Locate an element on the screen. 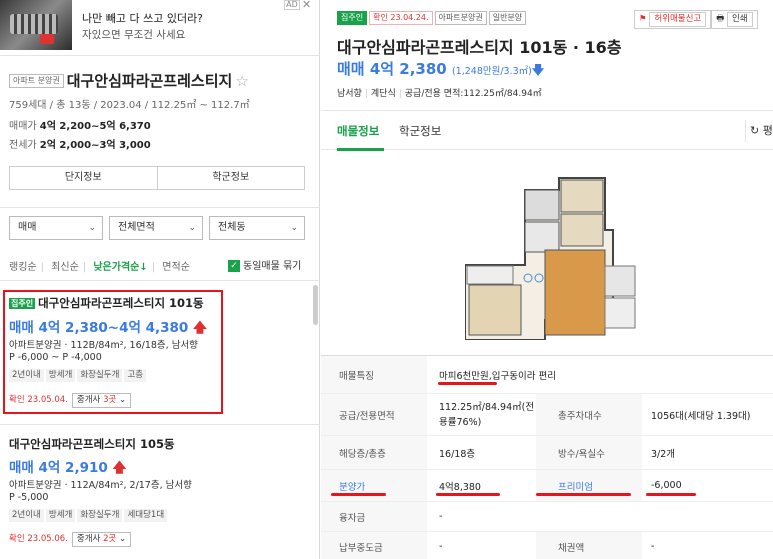 The width and height of the screenshot is (773, 559). dong-select: 전체동 ⌄ is located at coordinates (257, 228).